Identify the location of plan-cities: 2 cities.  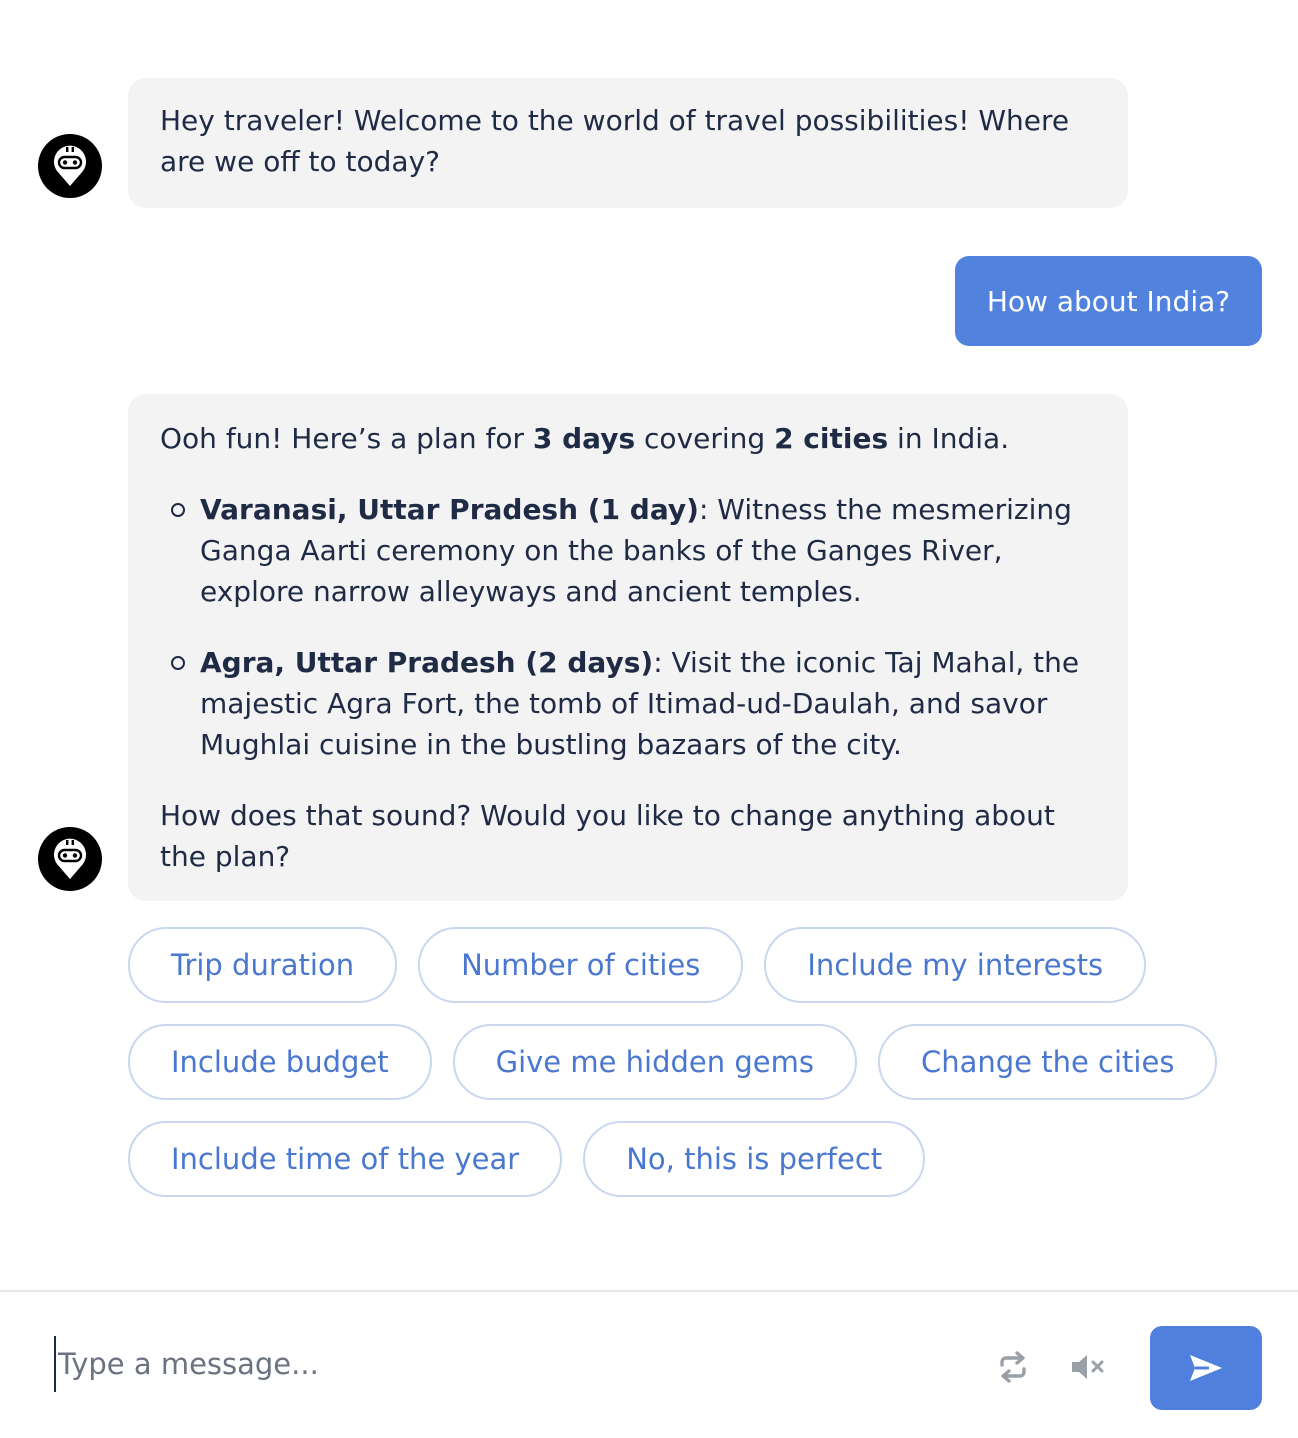
(831, 438).